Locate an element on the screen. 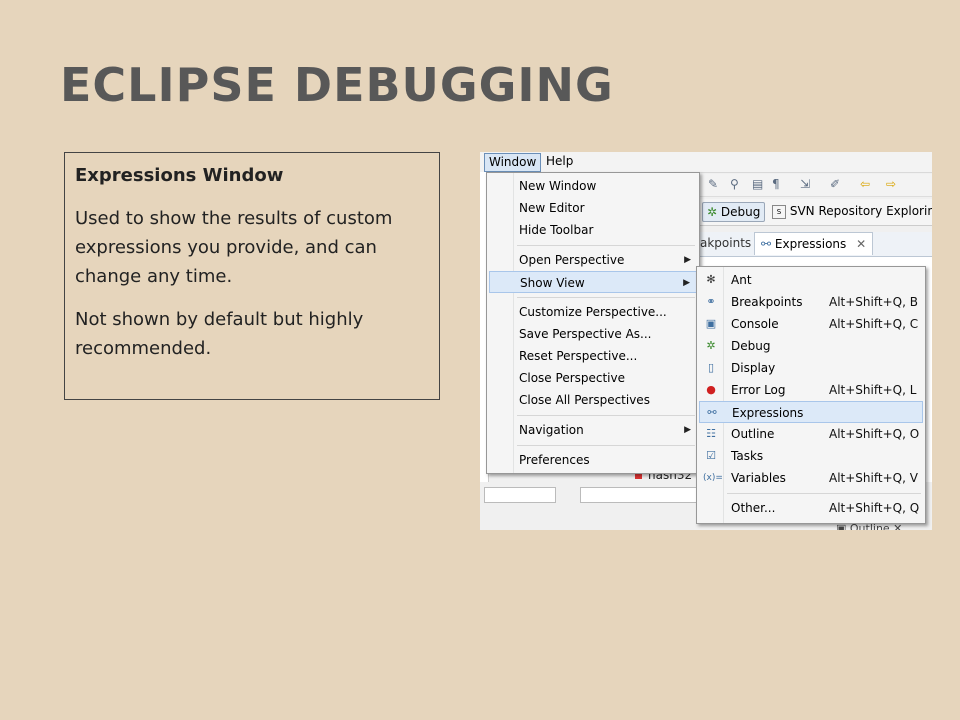 The image size is (960, 720). shortcut-label: Alt+Shift+Q, C is located at coordinates (874, 324).